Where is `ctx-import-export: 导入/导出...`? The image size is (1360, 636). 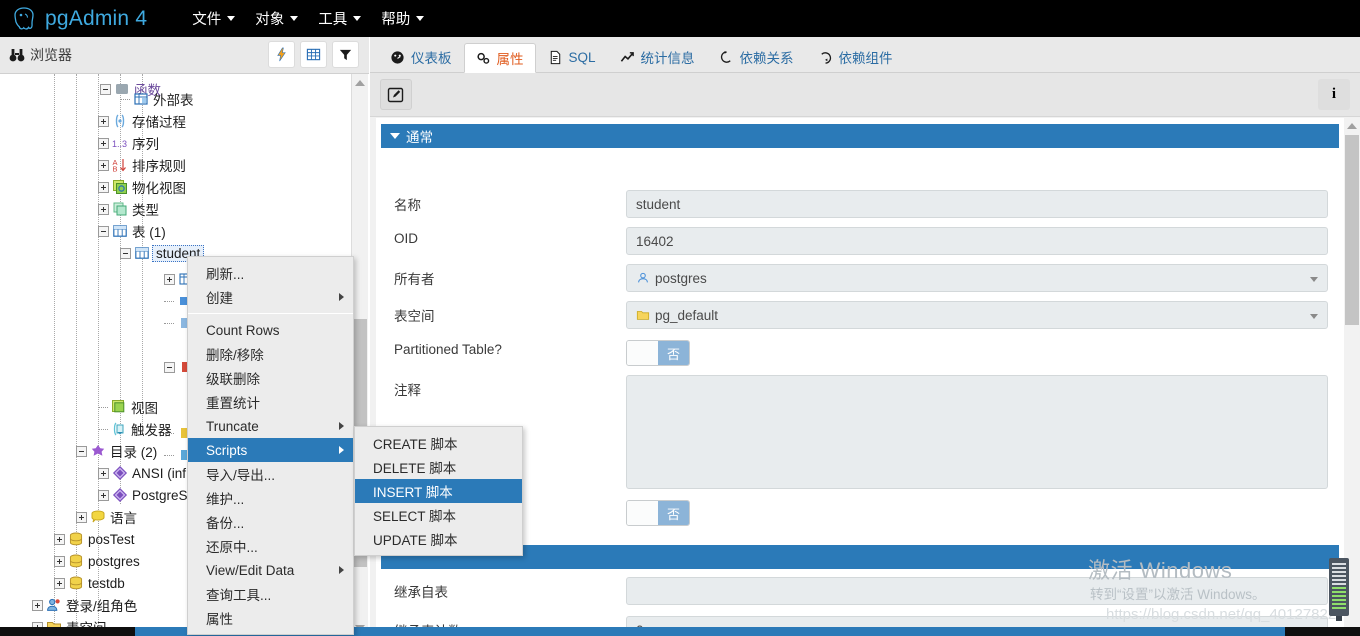 ctx-import-export: 导入/导出... is located at coordinates (270, 474).